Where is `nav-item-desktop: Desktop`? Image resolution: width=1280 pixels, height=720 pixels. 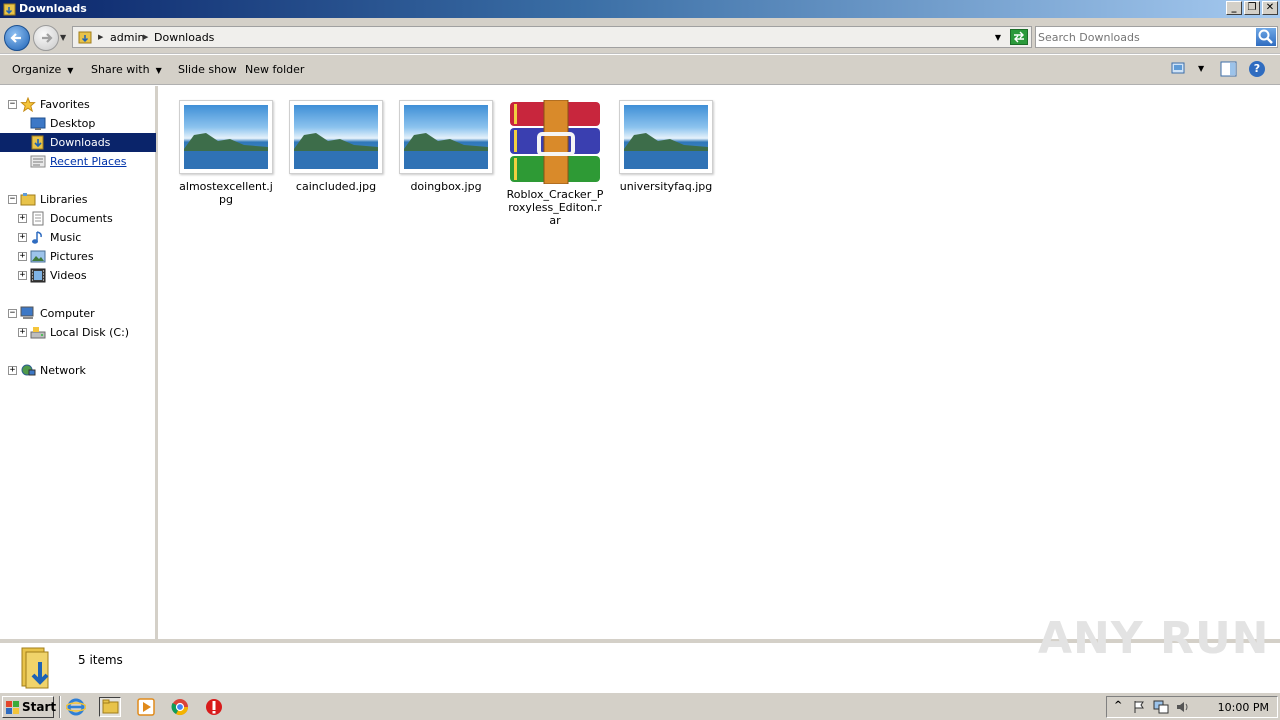 nav-item-desktop: Desktop is located at coordinates (78, 123).